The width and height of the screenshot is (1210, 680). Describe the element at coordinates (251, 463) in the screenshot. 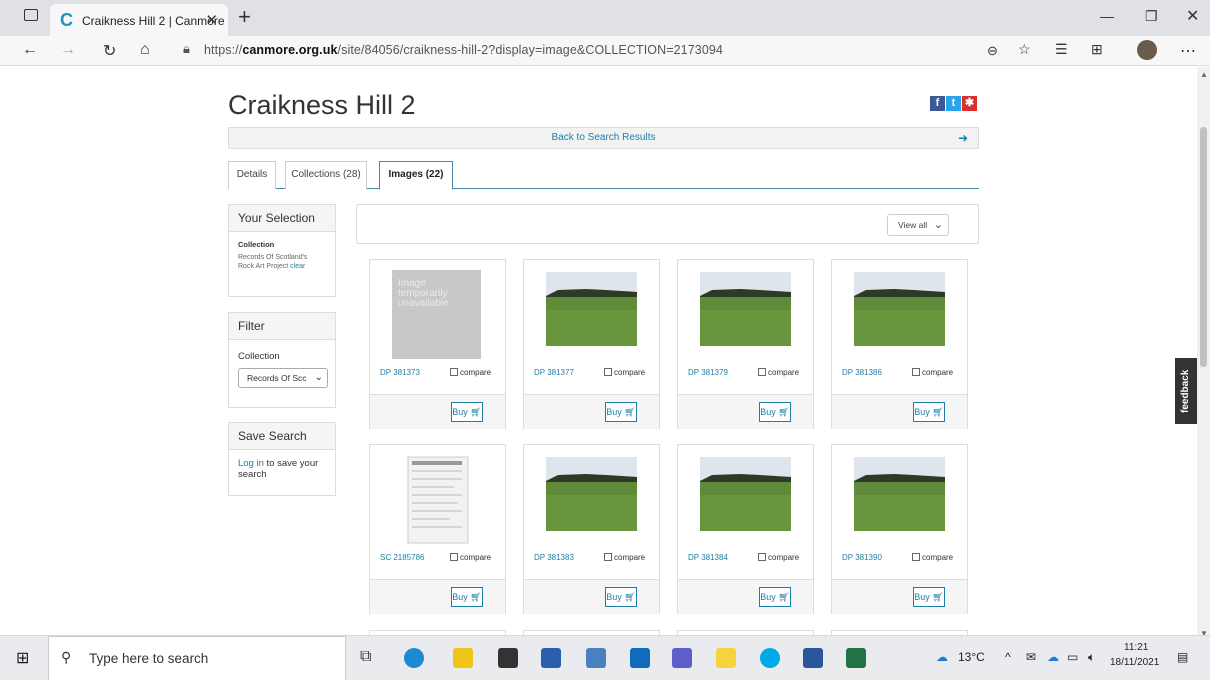

I see `log-in-link: Log in` at that location.